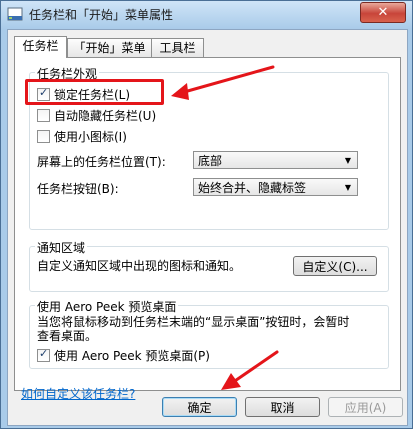  I want to click on tab-taskbar: 任务栏, so click(40, 47).